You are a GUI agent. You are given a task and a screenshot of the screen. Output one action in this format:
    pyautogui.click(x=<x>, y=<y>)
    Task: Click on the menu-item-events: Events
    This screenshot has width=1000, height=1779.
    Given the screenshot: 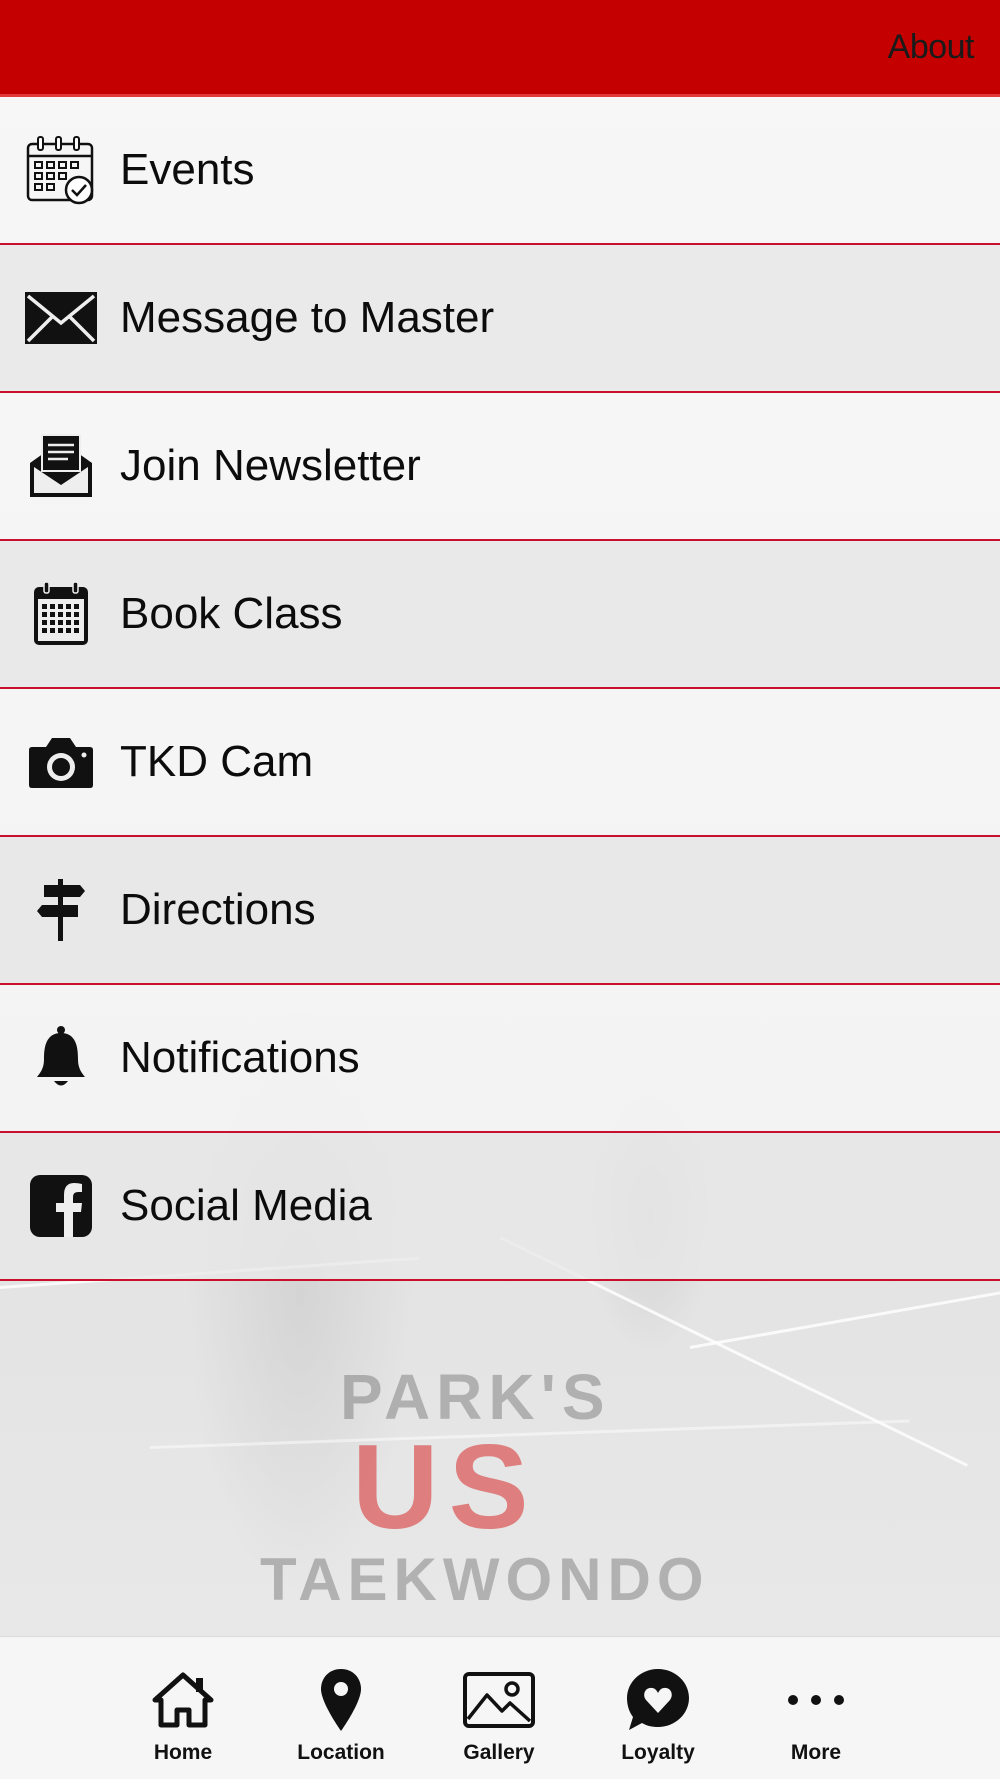 What is the action you would take?
    pyautogui.click(x=500, y=171)
    